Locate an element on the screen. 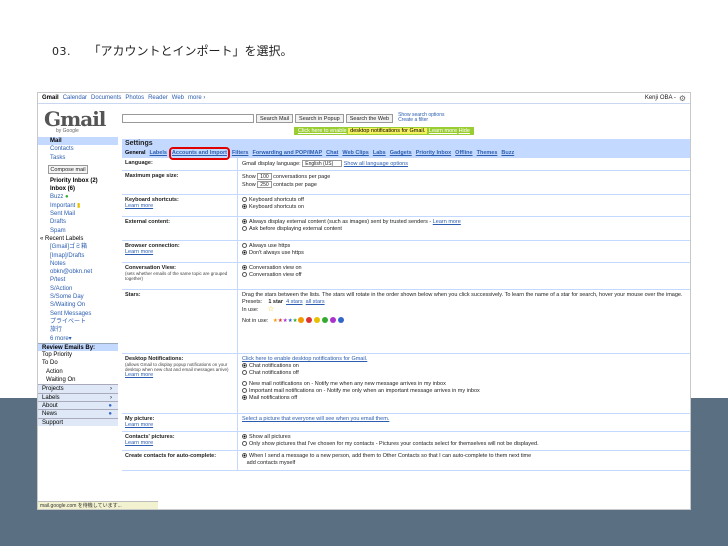 The height and width of the screenshot is (546, 728). show-all-pictures-option: Show all pictures is located at coordinates (390, 437).